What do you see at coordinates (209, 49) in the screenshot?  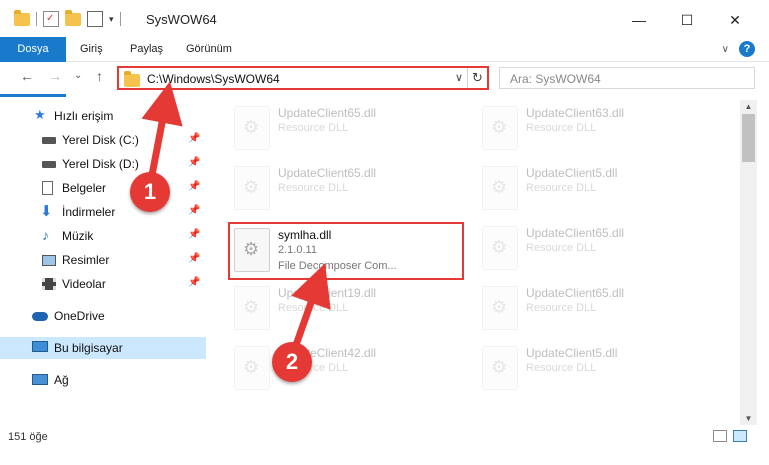 I see `tab-view: Görünüm` at bounding box center [209, 49].